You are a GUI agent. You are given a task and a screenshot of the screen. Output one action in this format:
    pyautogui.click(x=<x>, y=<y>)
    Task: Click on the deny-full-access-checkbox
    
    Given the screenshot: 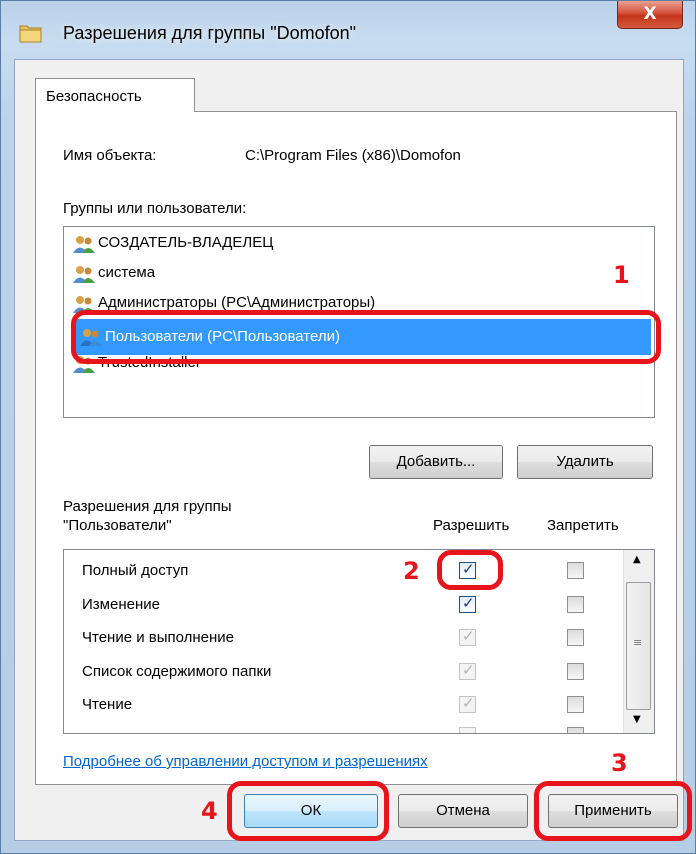 What is the action you would take?
    pyautogui.click(x=575, y=570)
    